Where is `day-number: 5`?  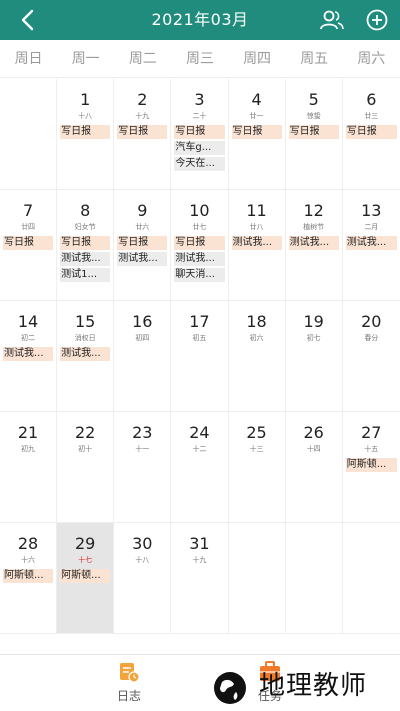
day-number: 5 is located at coordinates (313, 99).